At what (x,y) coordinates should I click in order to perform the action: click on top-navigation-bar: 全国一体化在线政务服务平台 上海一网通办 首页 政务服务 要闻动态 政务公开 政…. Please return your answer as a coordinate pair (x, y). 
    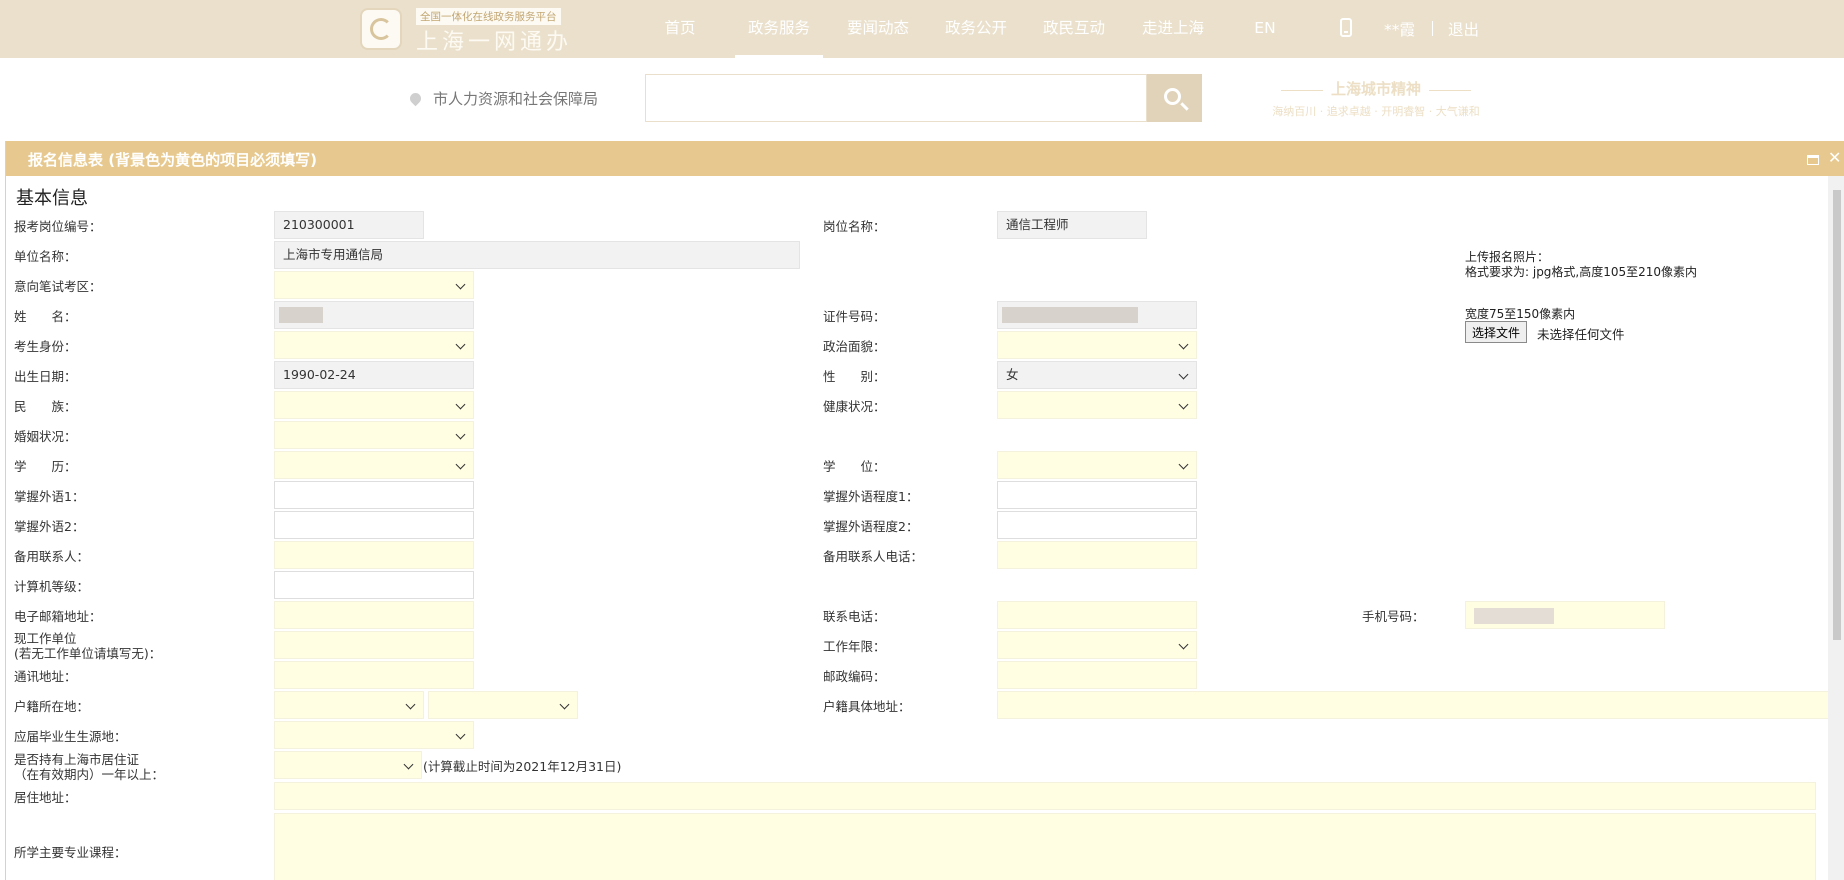
    Looking at the image, I should click on (922, 29).